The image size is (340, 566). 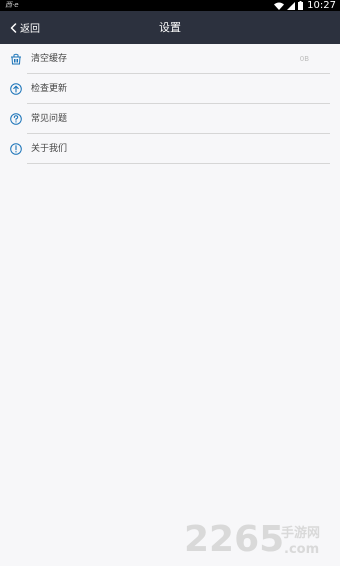 What do you see at coordinates (301, 549) in the screenshot?
I see `watermark-domain: .com` at bounding box center [301, 549].